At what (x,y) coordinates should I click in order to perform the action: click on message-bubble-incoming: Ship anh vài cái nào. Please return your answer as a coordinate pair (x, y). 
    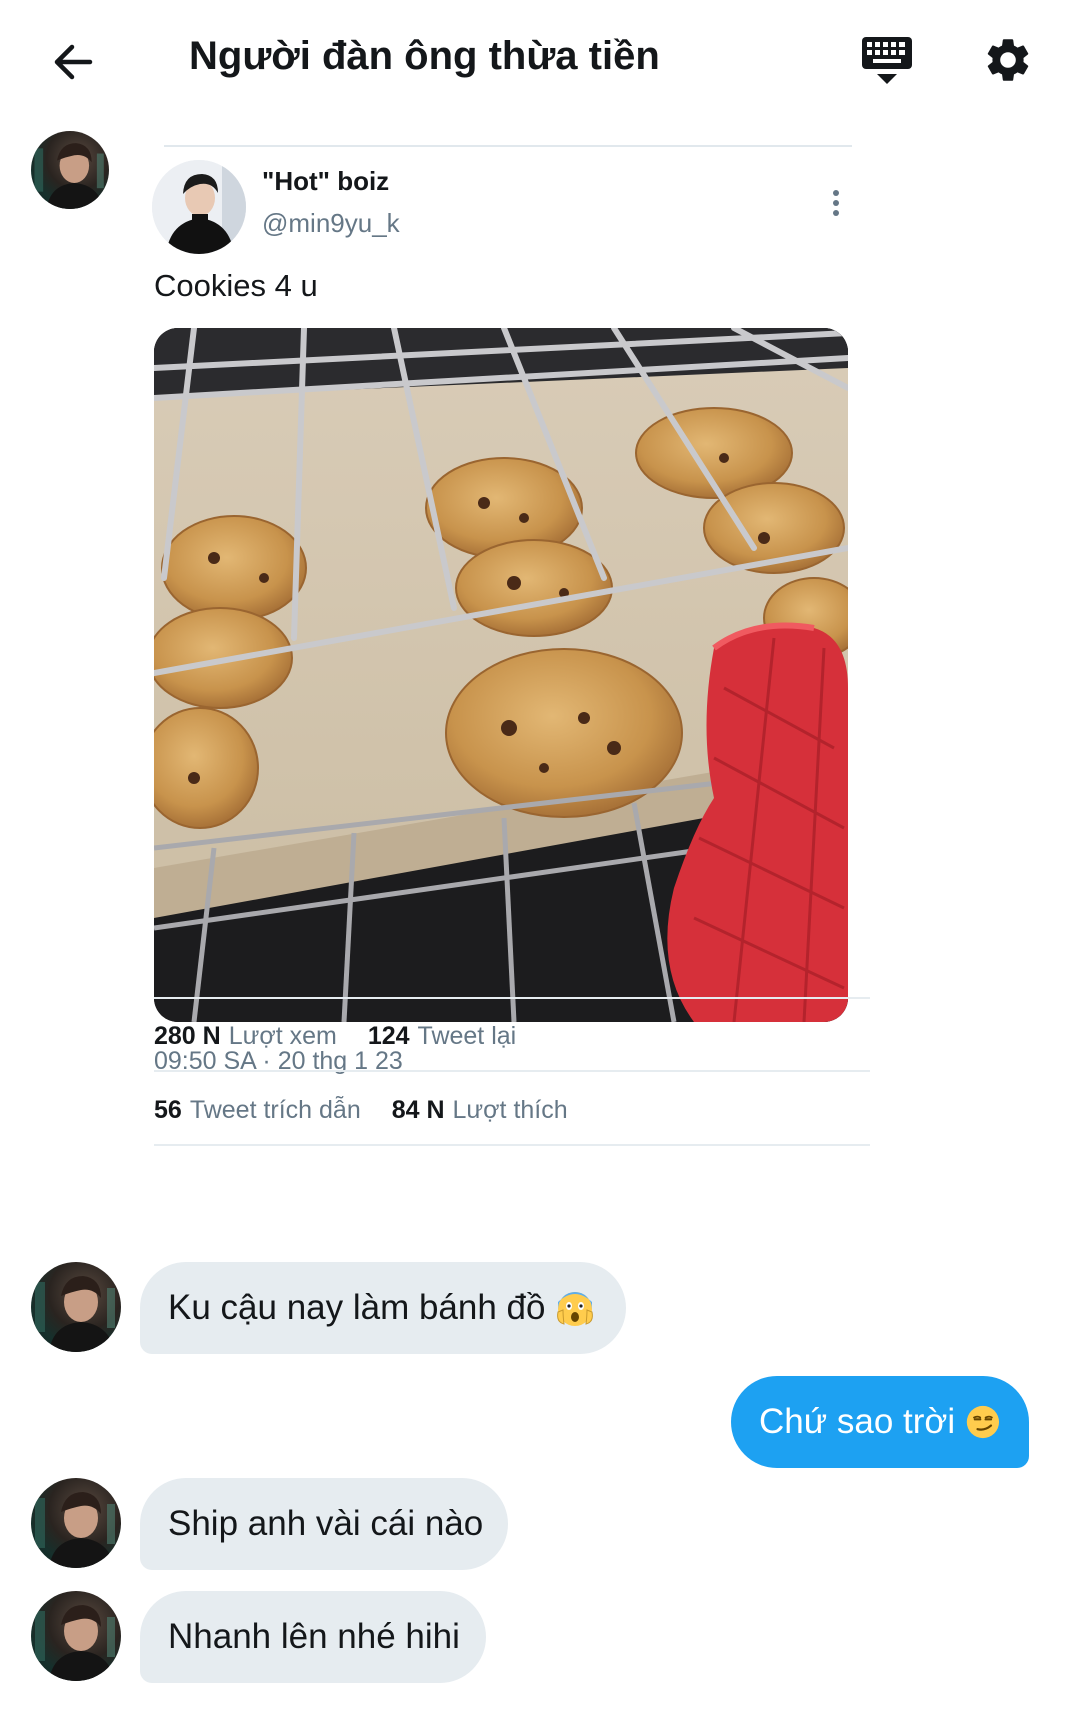
    Looking at the image, I should click on (324, 1524).